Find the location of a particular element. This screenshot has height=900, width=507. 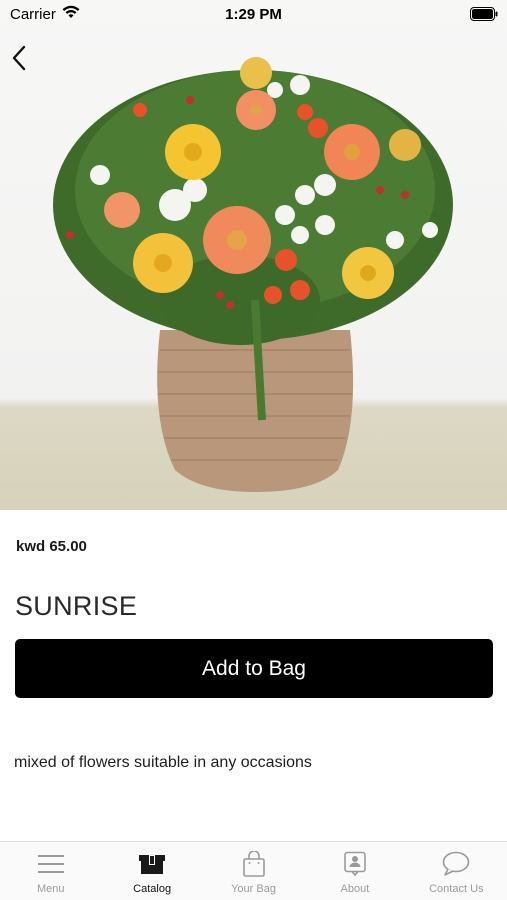

tab-about: About is located at coordinates (354, 871).